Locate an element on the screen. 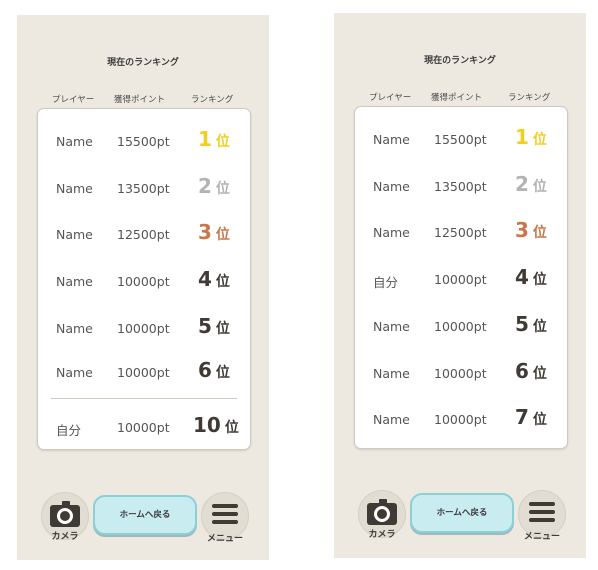  rank-value: 6位 is located at coordinates (531, 371).